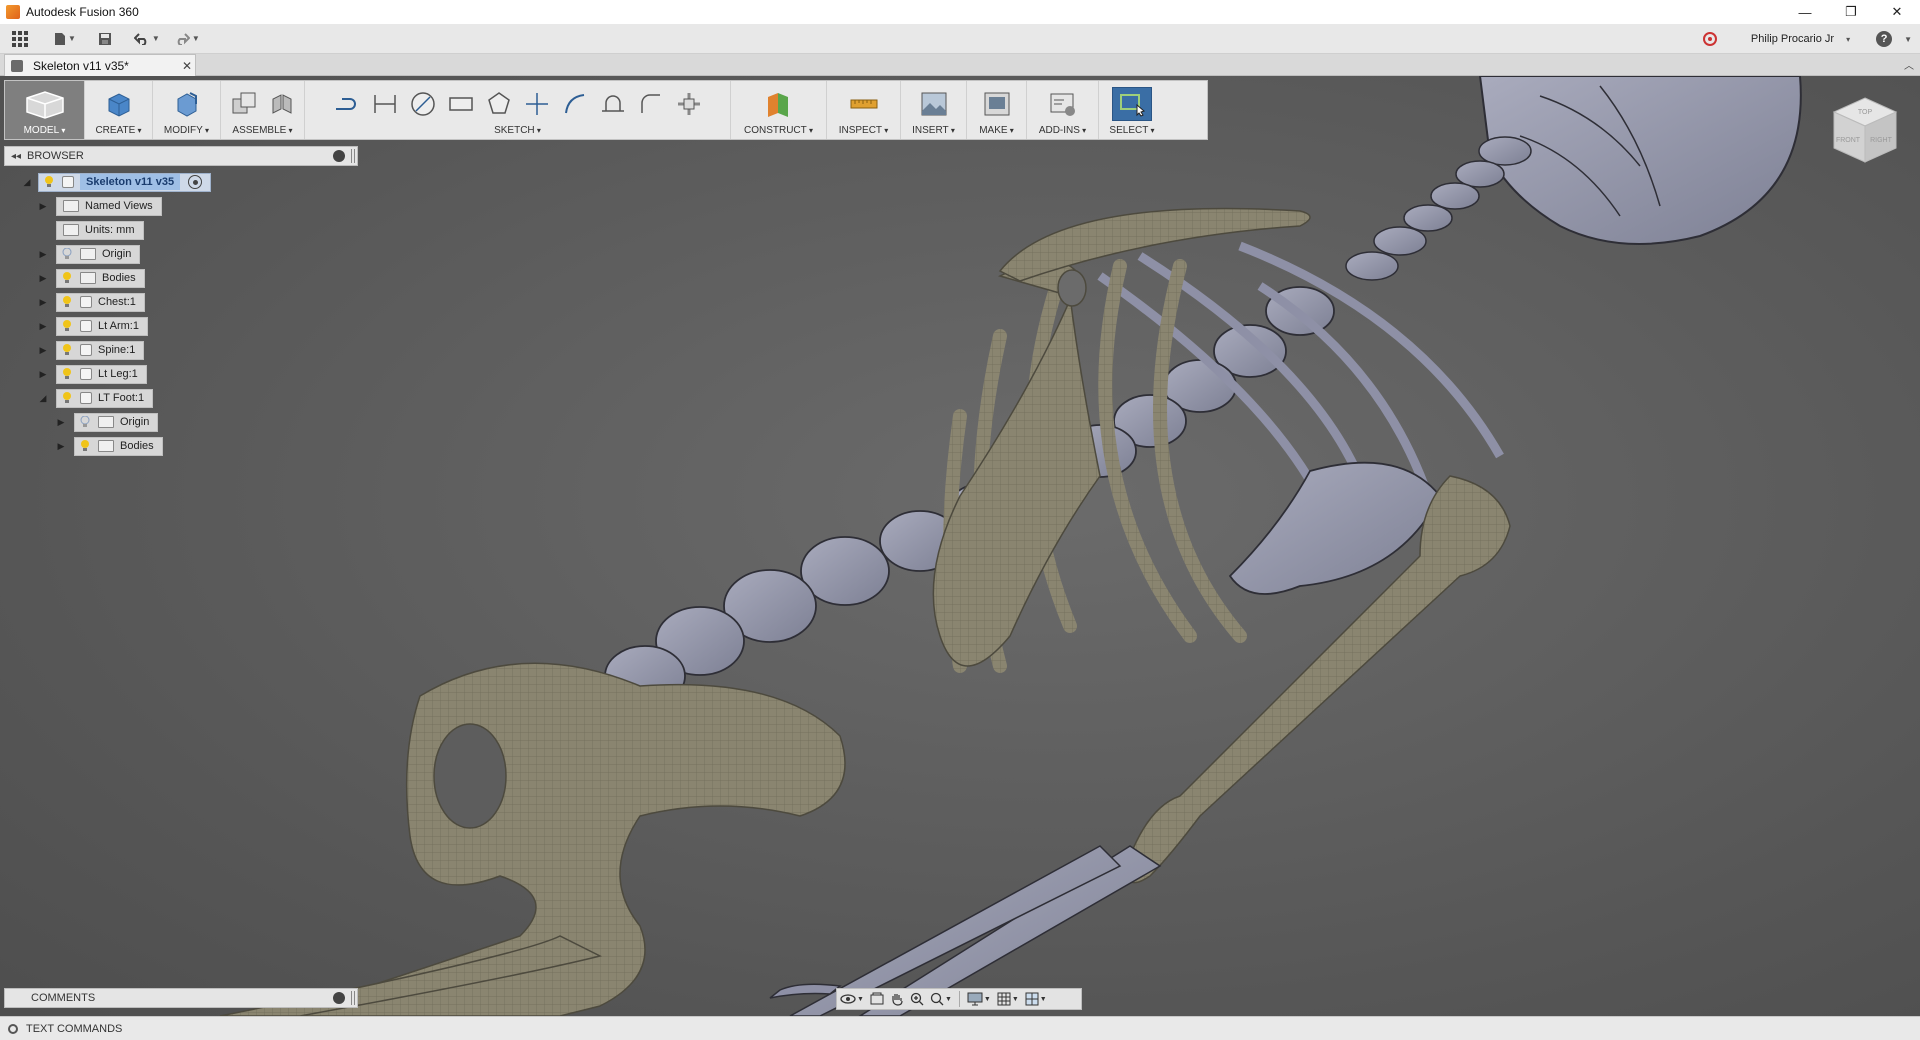  What do you see at coordinates (86, 302) in the screenshot?
I see `component-icon` at bounding box center [86, 302].